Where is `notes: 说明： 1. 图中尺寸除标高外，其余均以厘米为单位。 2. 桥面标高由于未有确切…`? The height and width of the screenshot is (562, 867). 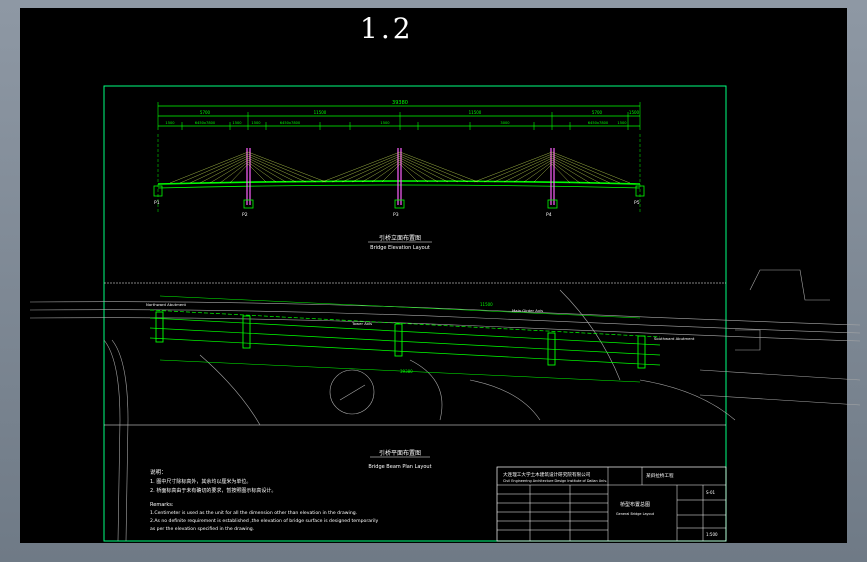
notes: 说明： 1. 图中尺寸除标高外，其余均以厘米为单位。 2. 桥面标高由于未有确切… is located at coordinates (264, 500).